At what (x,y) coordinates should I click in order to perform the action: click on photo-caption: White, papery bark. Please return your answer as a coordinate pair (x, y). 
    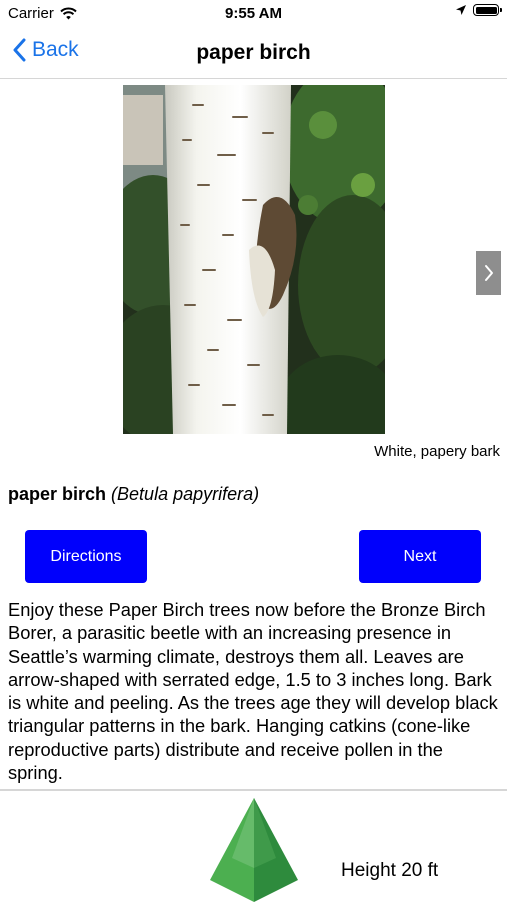
    Looking at the image, I should click on (437, 451).